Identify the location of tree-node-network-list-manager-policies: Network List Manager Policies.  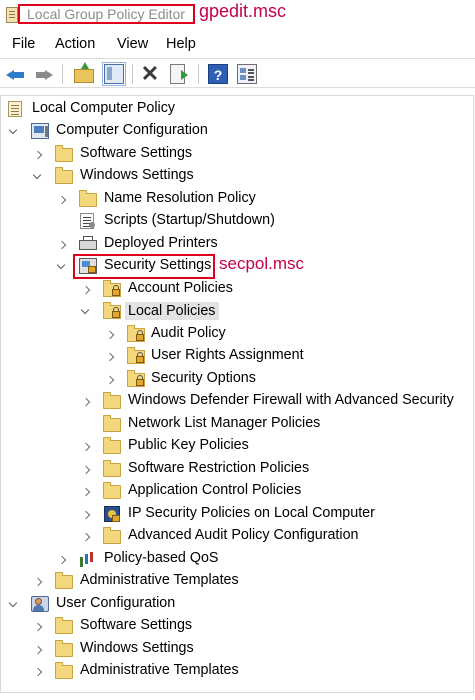
(237, 425).